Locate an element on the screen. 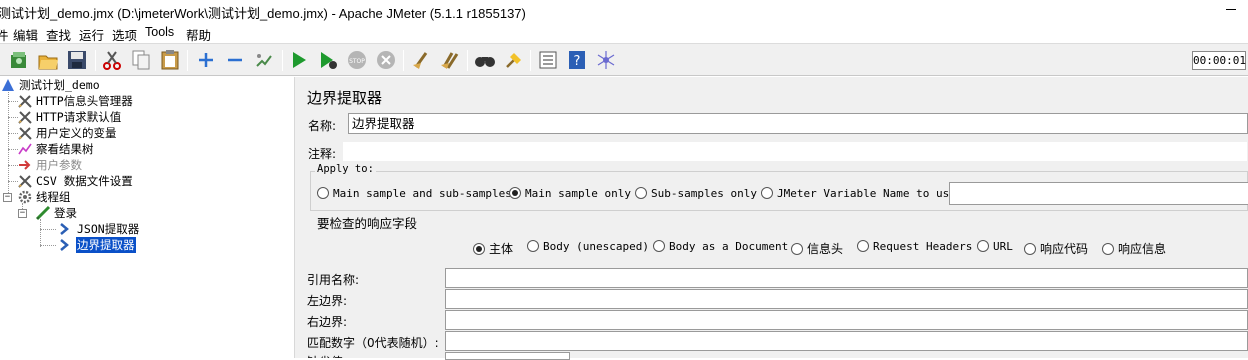 This screenshot has height=360, width=1248. ref-name-field is located at coordinates (846, 278).